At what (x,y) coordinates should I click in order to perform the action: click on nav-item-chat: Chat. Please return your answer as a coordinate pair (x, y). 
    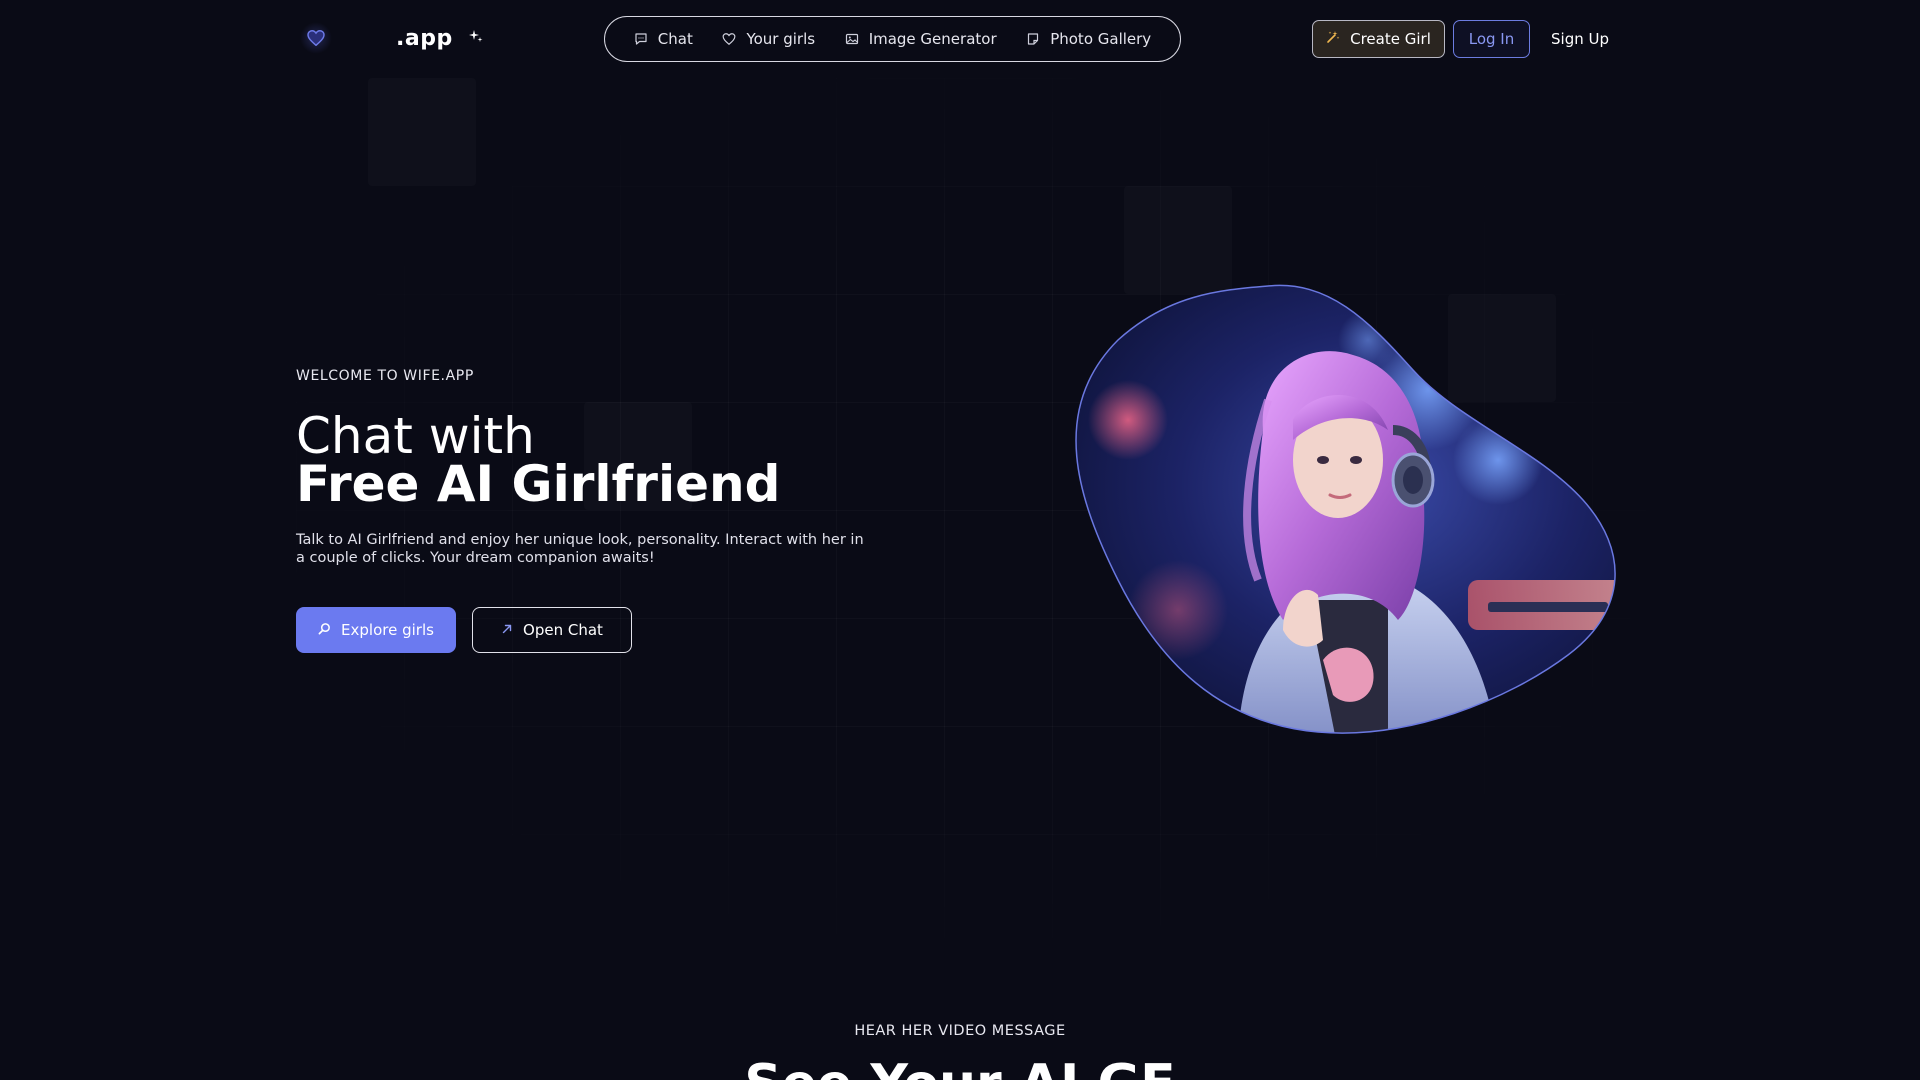
    Looking at the image, I should click on (663, 39).